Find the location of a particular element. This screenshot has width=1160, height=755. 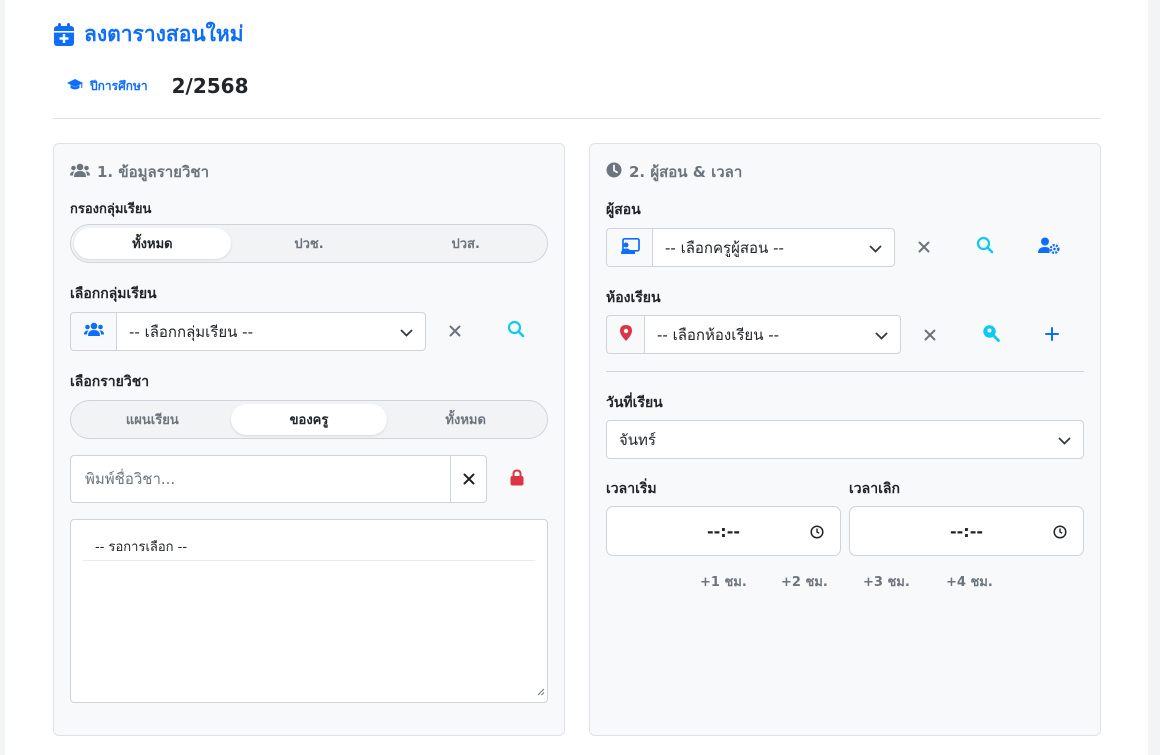

teacher-select: -- เลือกครูผู้สอน -- is located at coordinates (773, 247).